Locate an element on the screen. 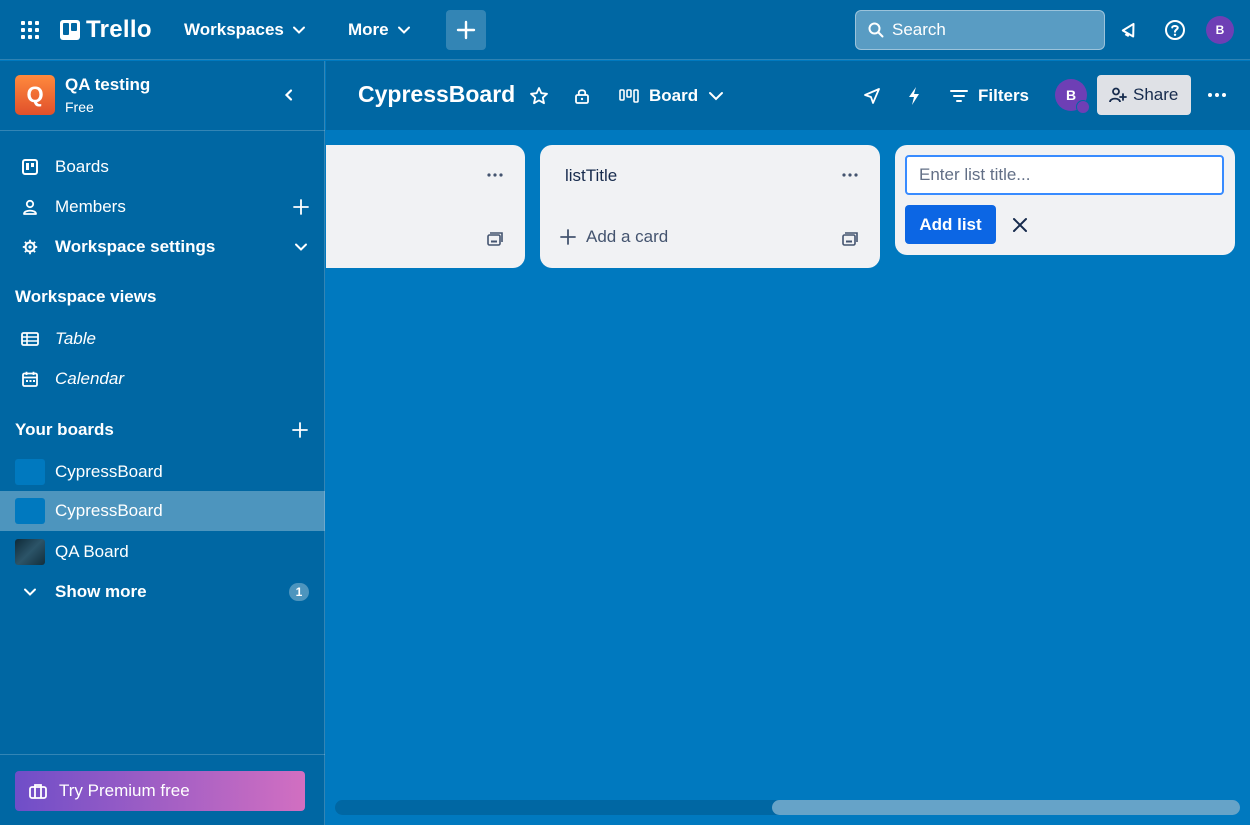  power-ups-button is located at coordinates (872, 96).